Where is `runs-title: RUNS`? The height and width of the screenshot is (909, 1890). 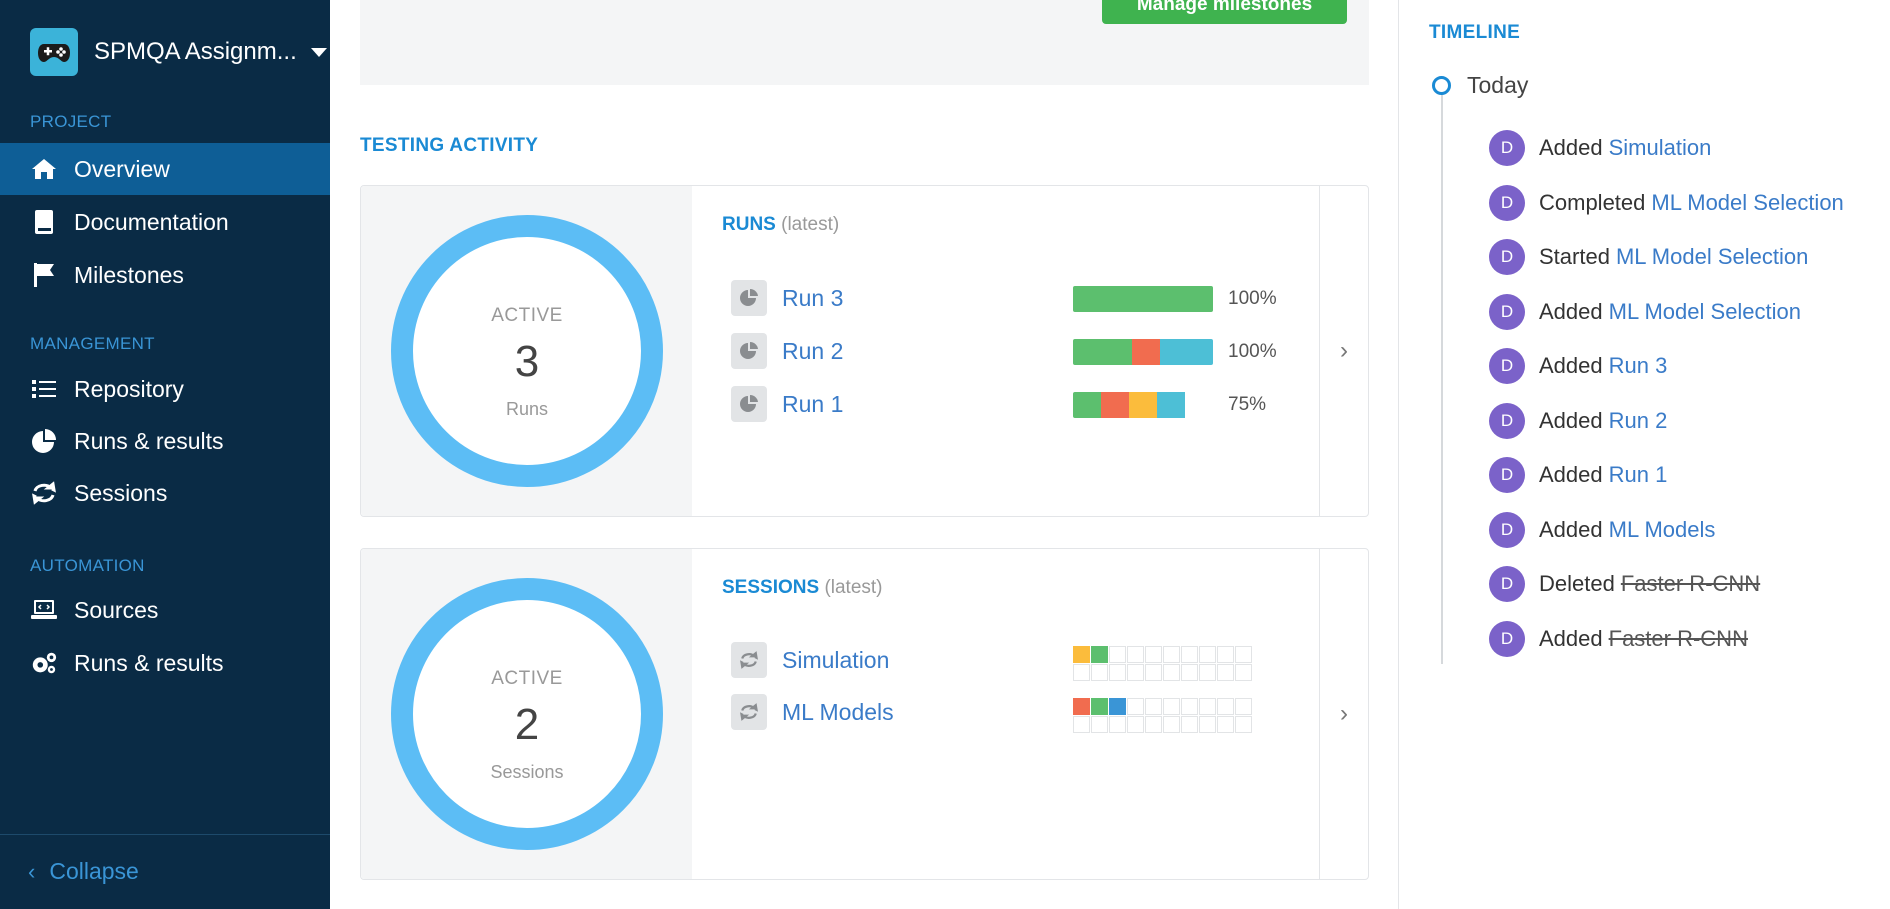
runs-title: RUNS is located at coordinates (749, 224).